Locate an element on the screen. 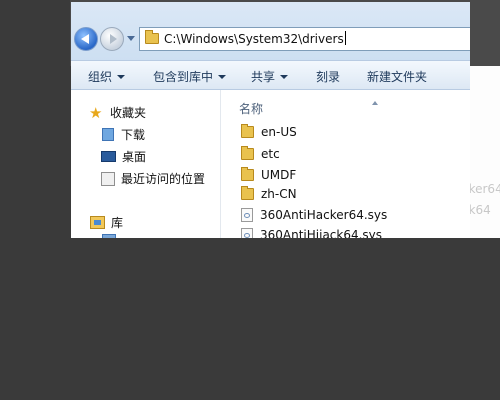  text-caret is located at coordinates (345, 38).